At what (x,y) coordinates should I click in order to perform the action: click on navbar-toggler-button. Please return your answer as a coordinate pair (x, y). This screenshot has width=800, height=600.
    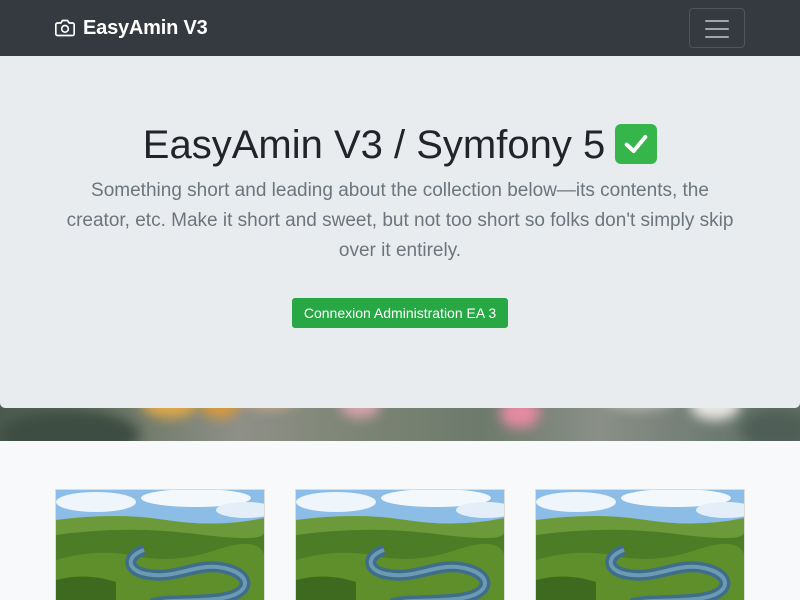
    Looking at the image, I should click on (717, 28).